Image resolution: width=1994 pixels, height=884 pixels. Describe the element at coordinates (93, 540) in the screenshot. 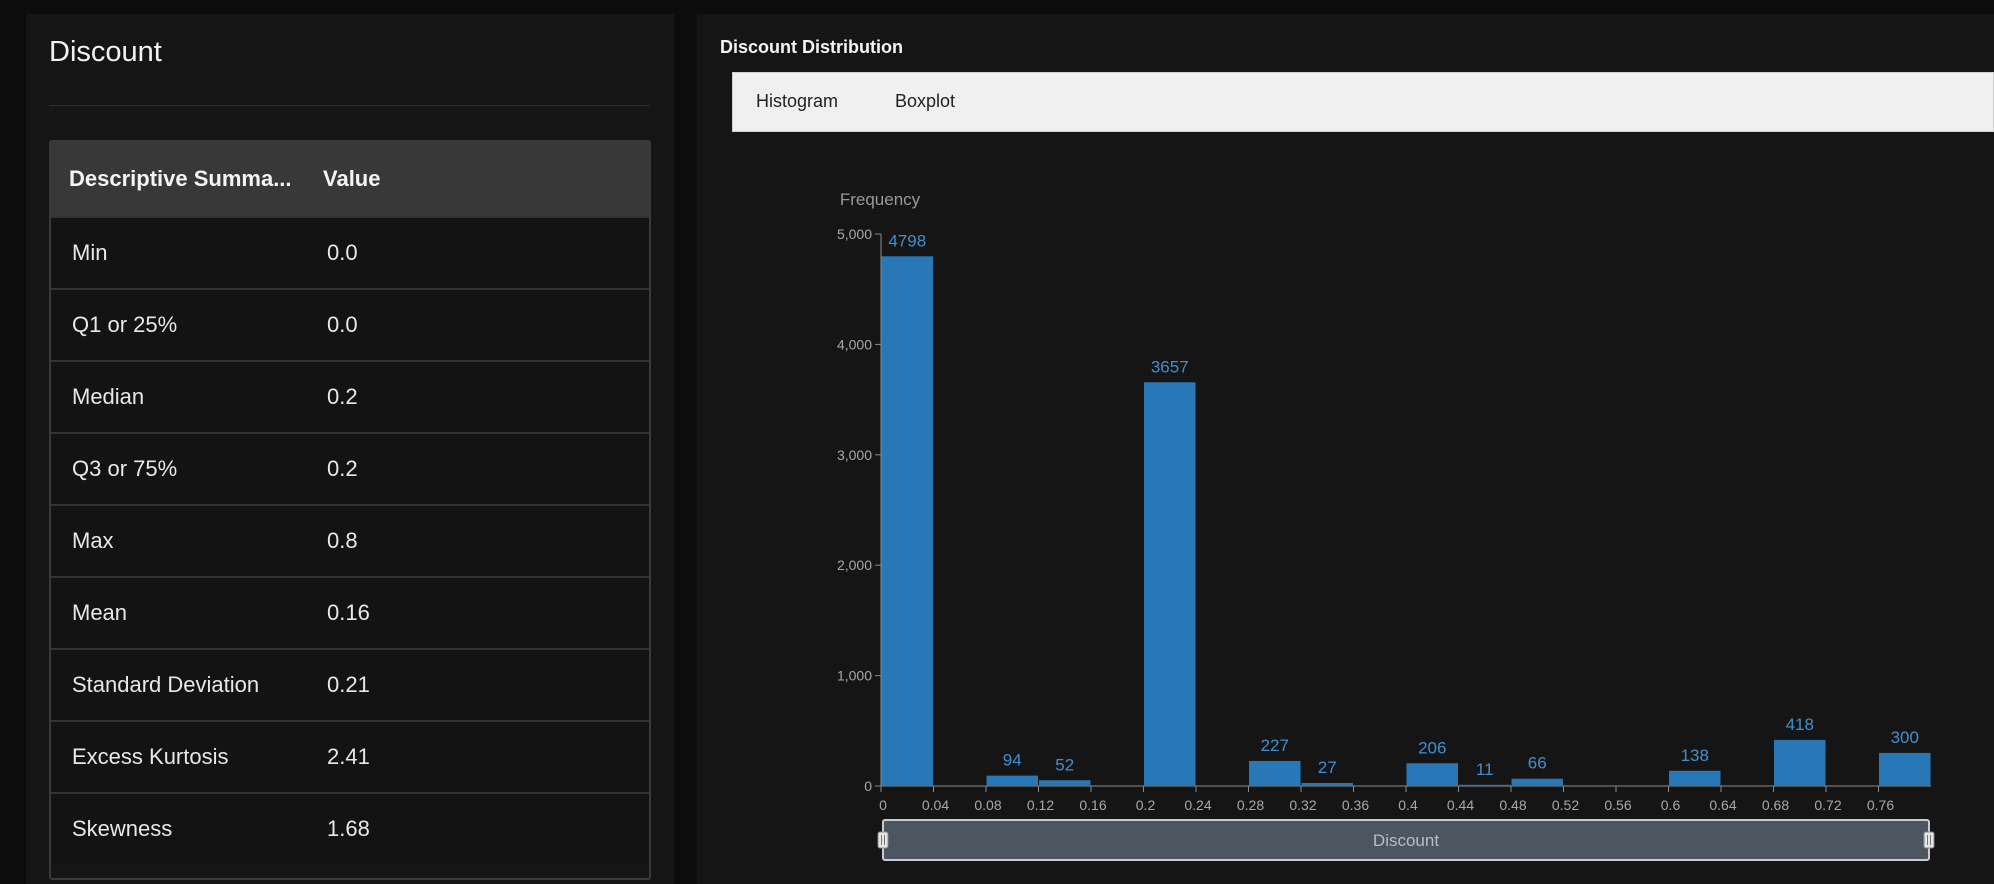

I see `row-label: Max` at that location.